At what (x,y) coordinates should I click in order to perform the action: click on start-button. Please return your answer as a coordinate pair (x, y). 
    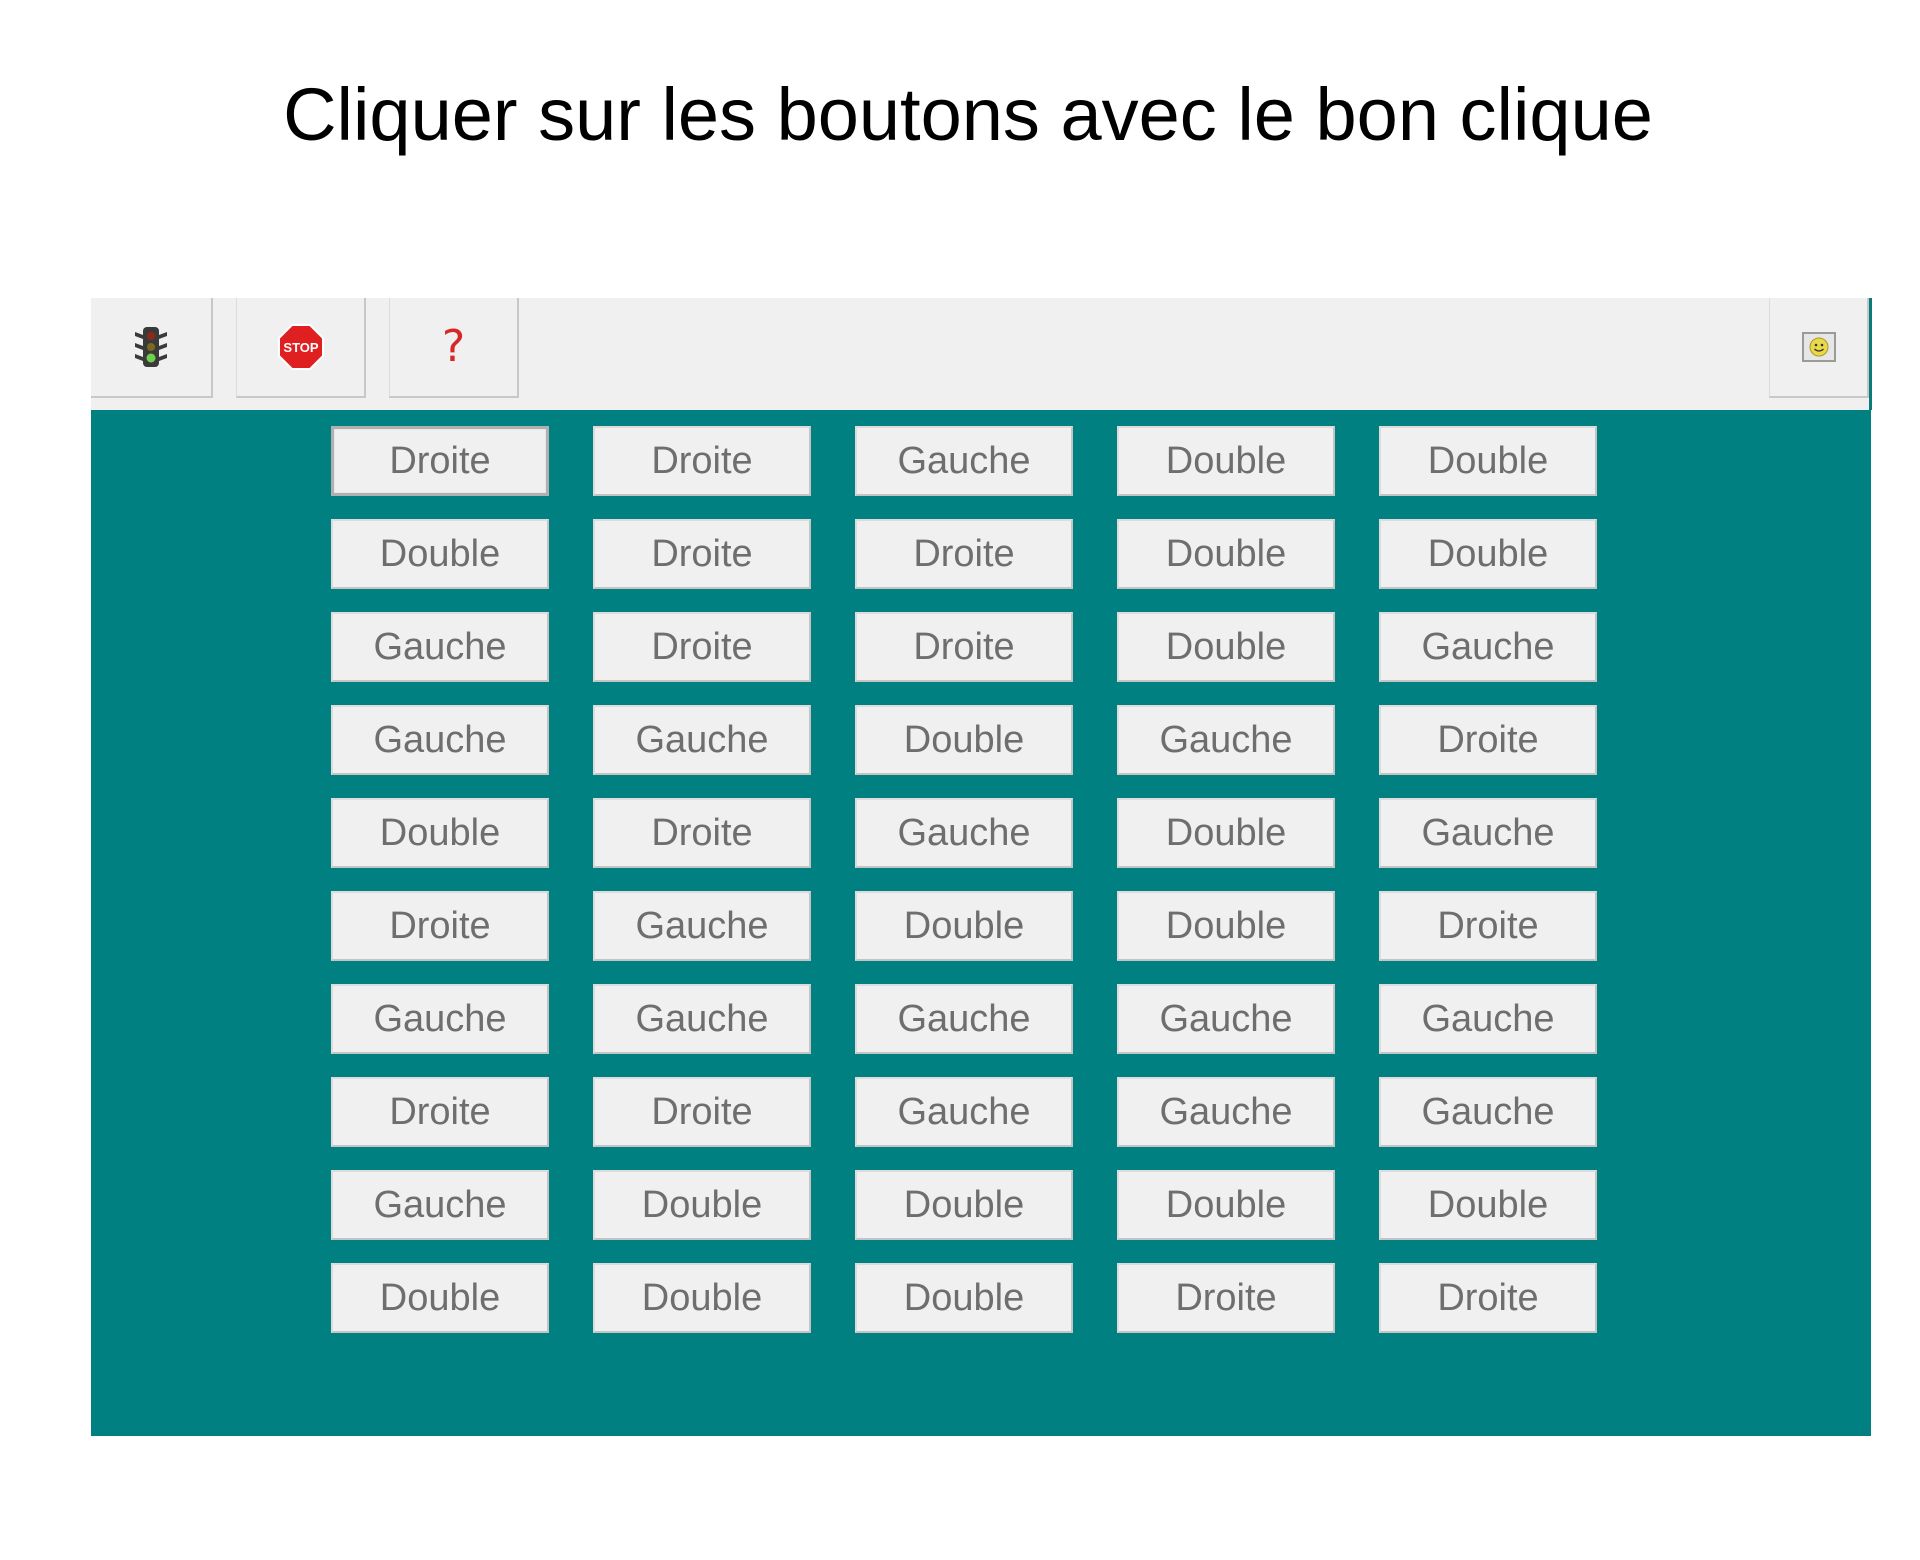
    Looking at the image, I should click on (152, 348).